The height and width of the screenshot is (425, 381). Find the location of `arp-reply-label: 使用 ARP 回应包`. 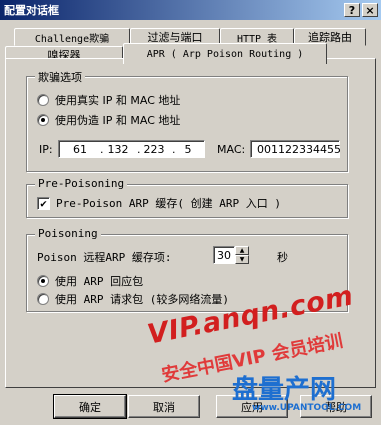

arp-reply-label: 使用 ARP 回应包 is located at coordinates (99, 281).